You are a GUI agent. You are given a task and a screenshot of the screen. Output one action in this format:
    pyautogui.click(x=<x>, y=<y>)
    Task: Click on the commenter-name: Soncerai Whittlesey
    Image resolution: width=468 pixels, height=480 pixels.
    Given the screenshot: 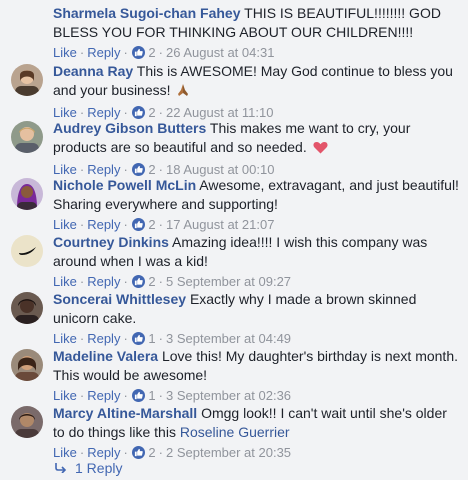 What is the action you would take?
    pyautogui.click(x=119, y=299)
    